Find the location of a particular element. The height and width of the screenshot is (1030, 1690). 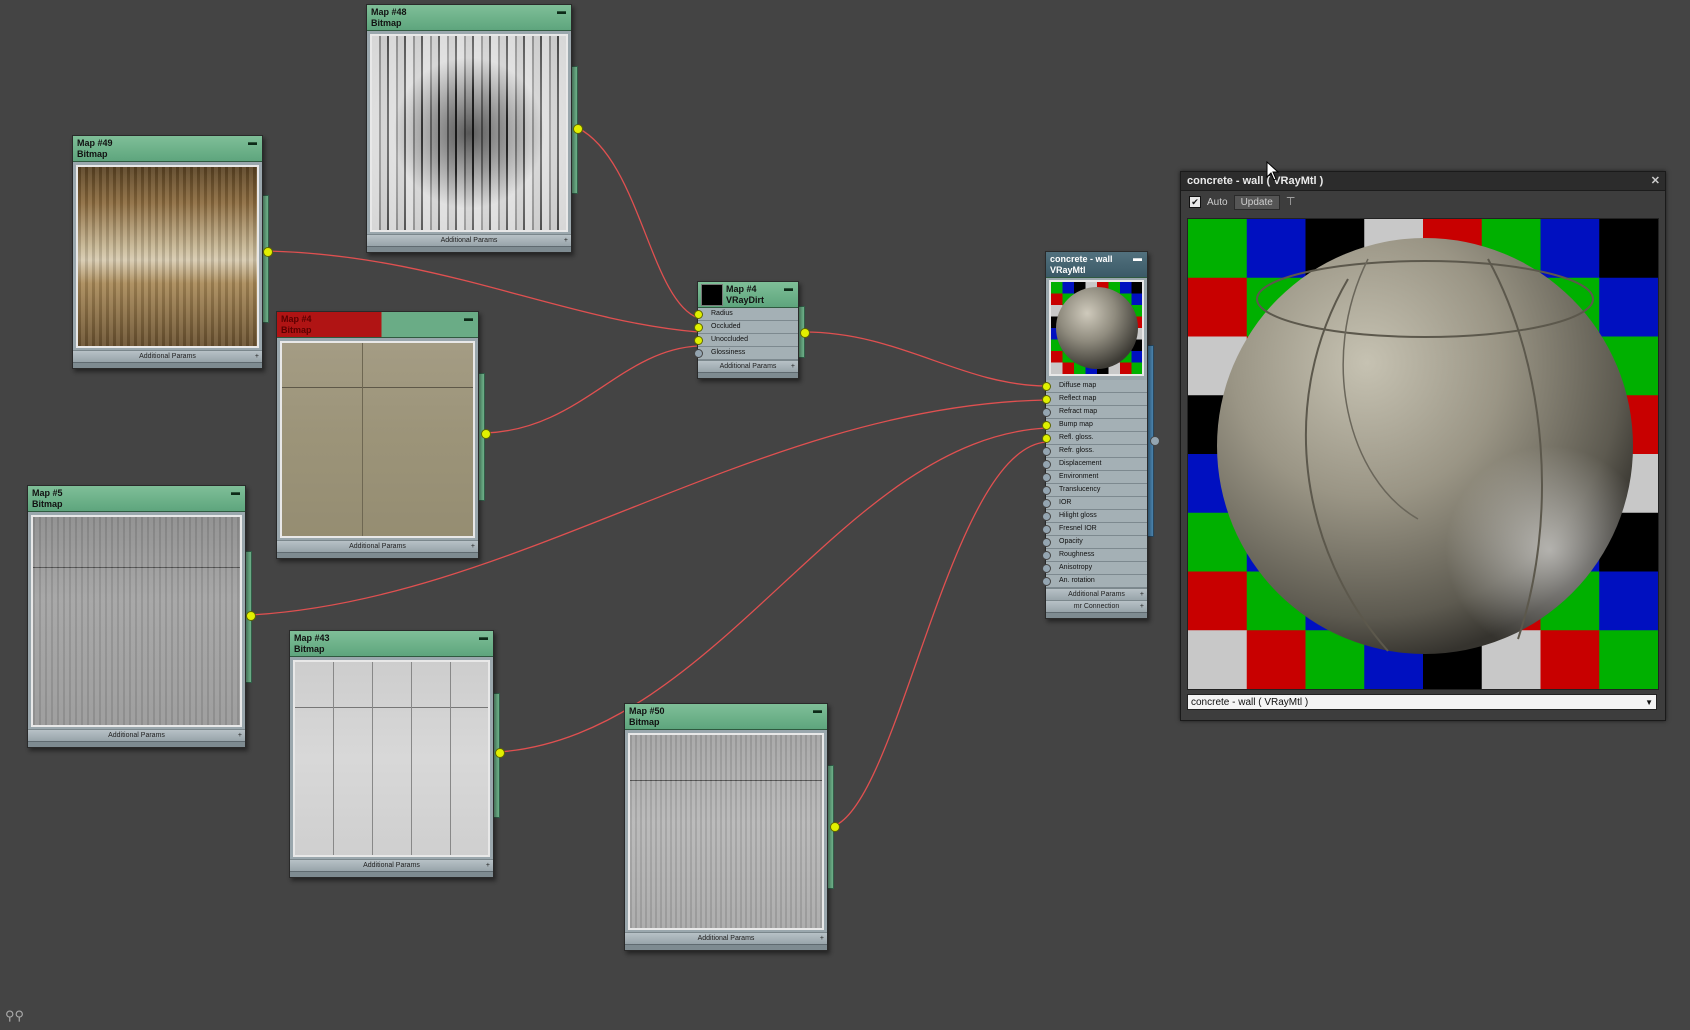

output-port-map43 is located at coordinates (500, 753).